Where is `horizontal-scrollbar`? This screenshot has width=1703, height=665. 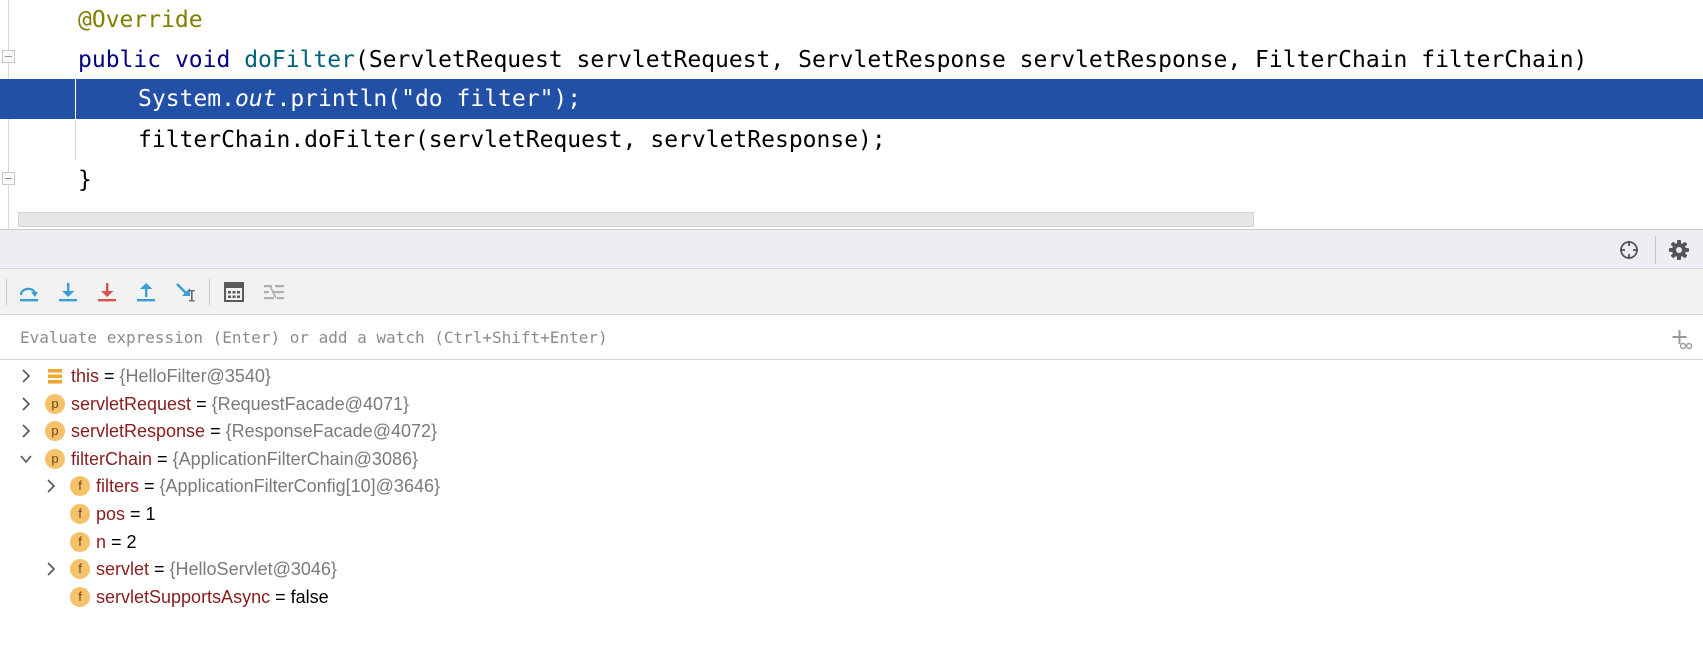 horizontal-scrollbar is located at coordinates (636, 219).